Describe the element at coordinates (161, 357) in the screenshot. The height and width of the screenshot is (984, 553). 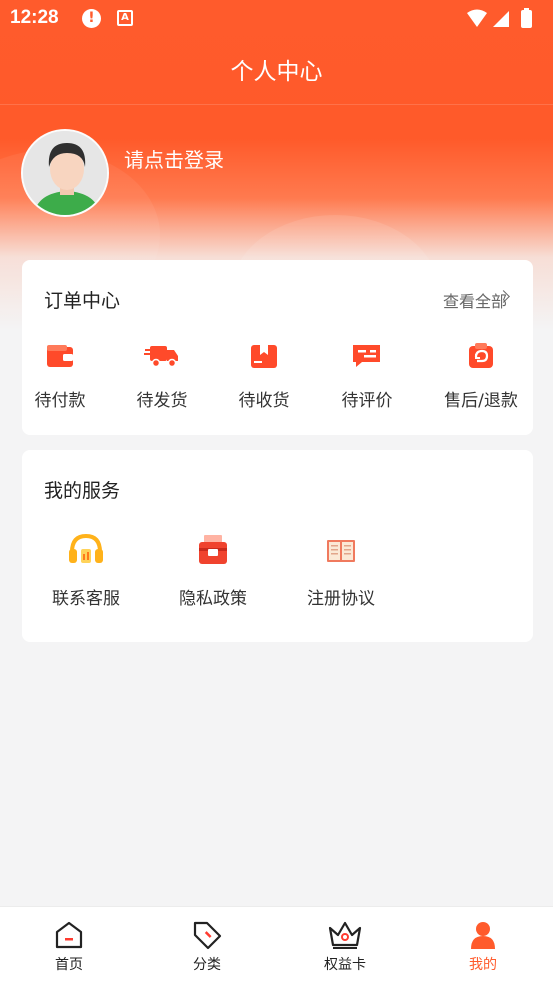
I see `truck-icon` at that location.